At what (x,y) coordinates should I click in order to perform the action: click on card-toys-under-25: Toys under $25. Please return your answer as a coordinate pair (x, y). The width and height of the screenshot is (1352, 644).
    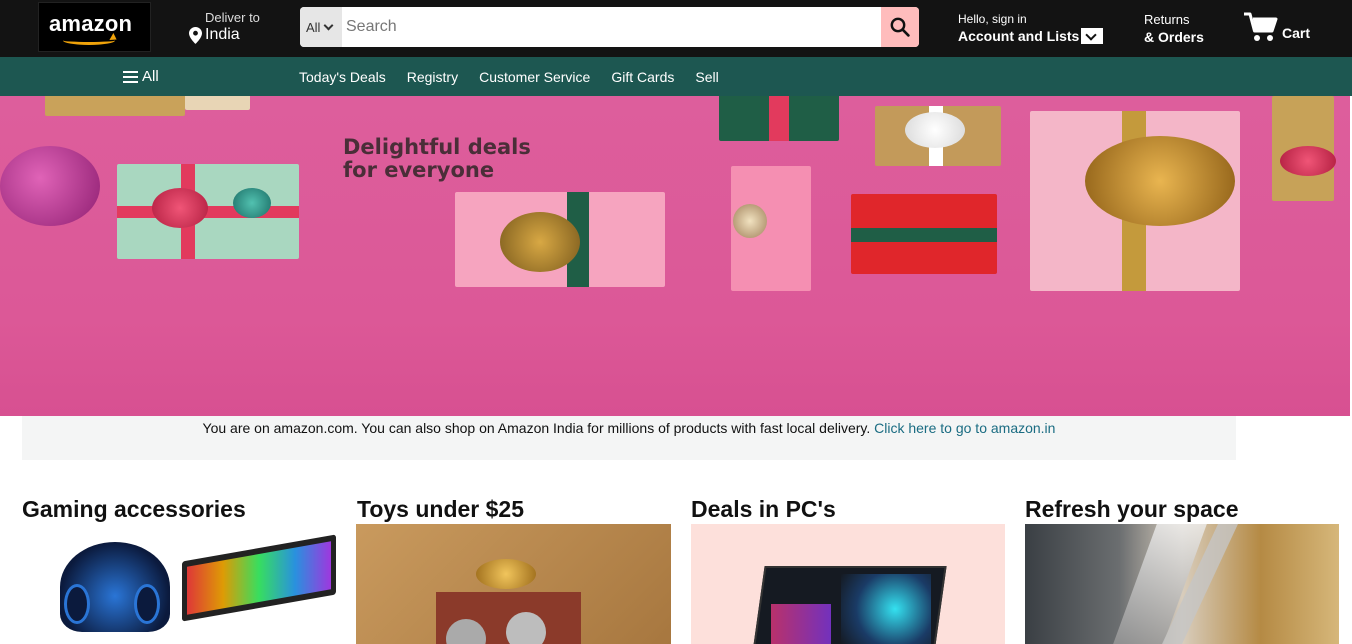
    Looking at the image, I should click on (514, 570).